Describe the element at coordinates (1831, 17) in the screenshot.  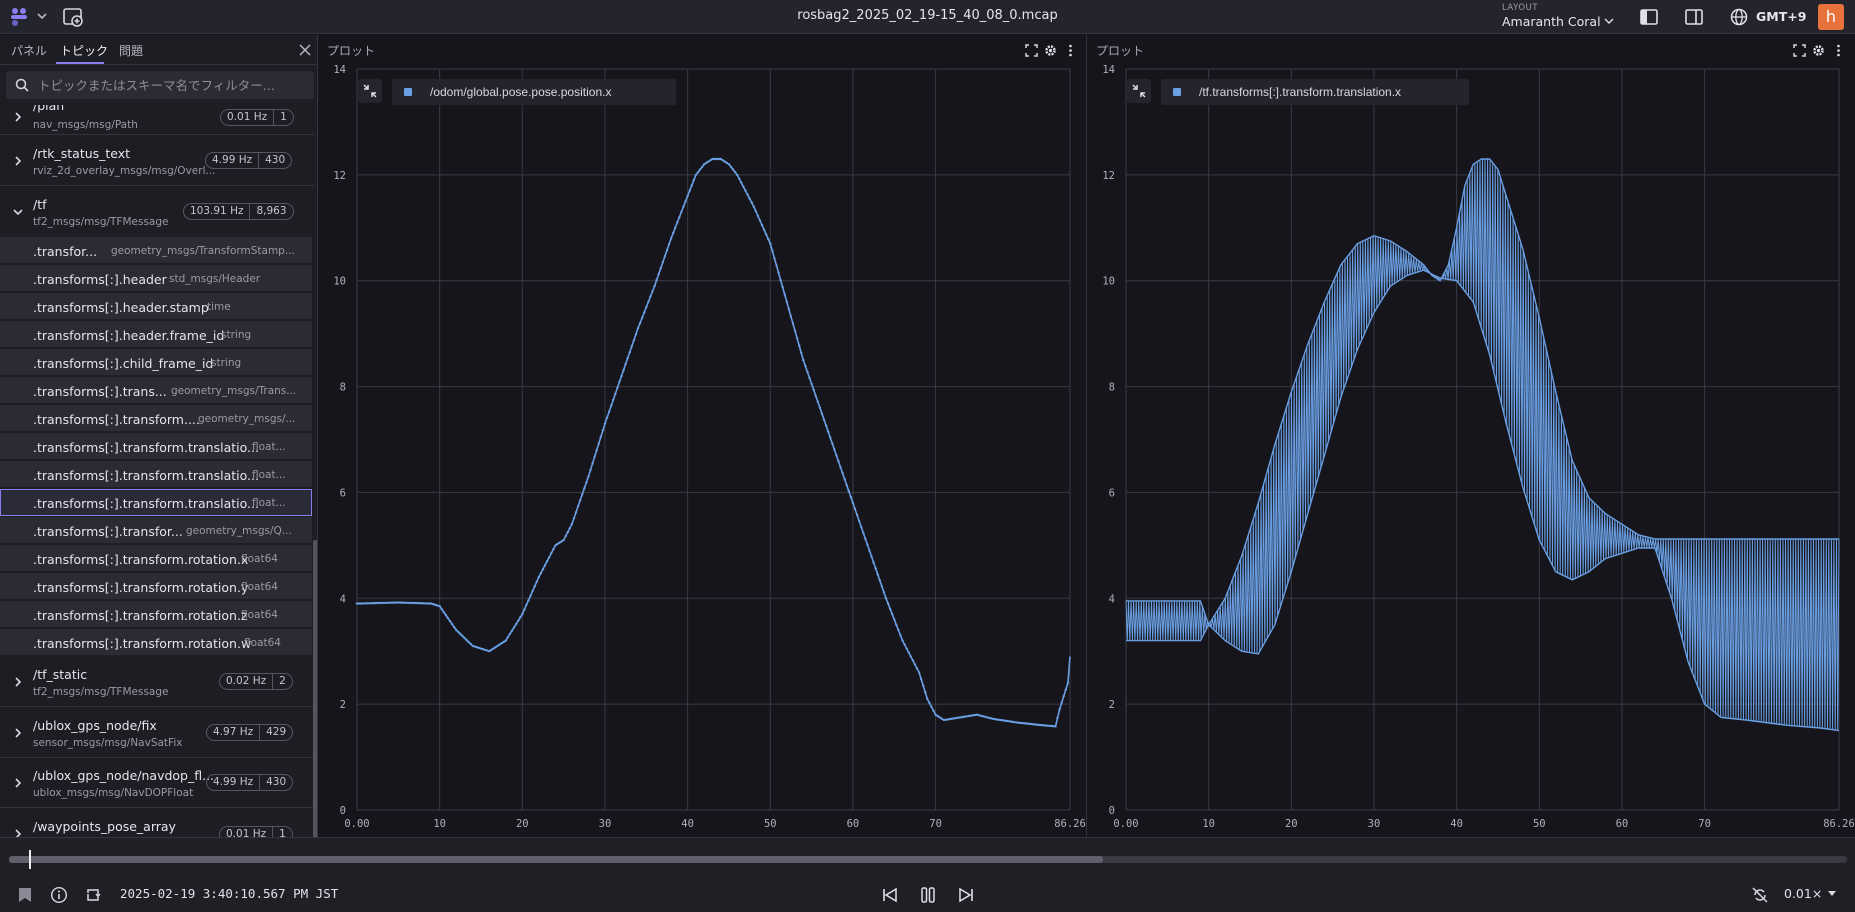
I see `user-avatar: h` at that location.